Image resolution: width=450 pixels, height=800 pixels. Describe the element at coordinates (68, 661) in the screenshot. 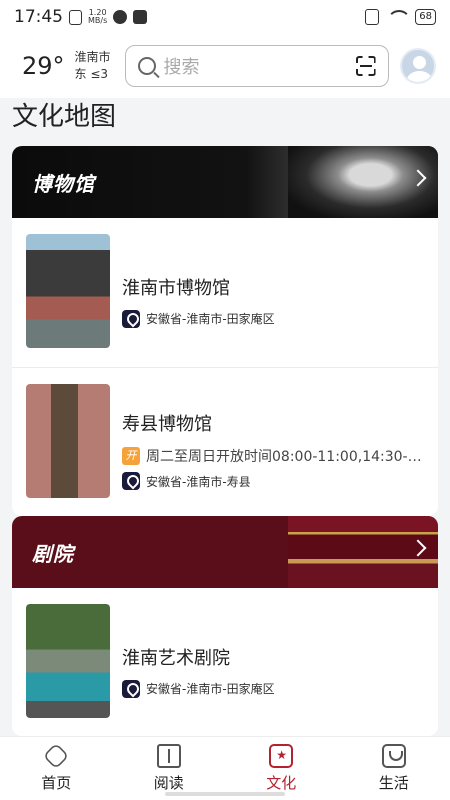

I see `theater-thumbnail` at that location.